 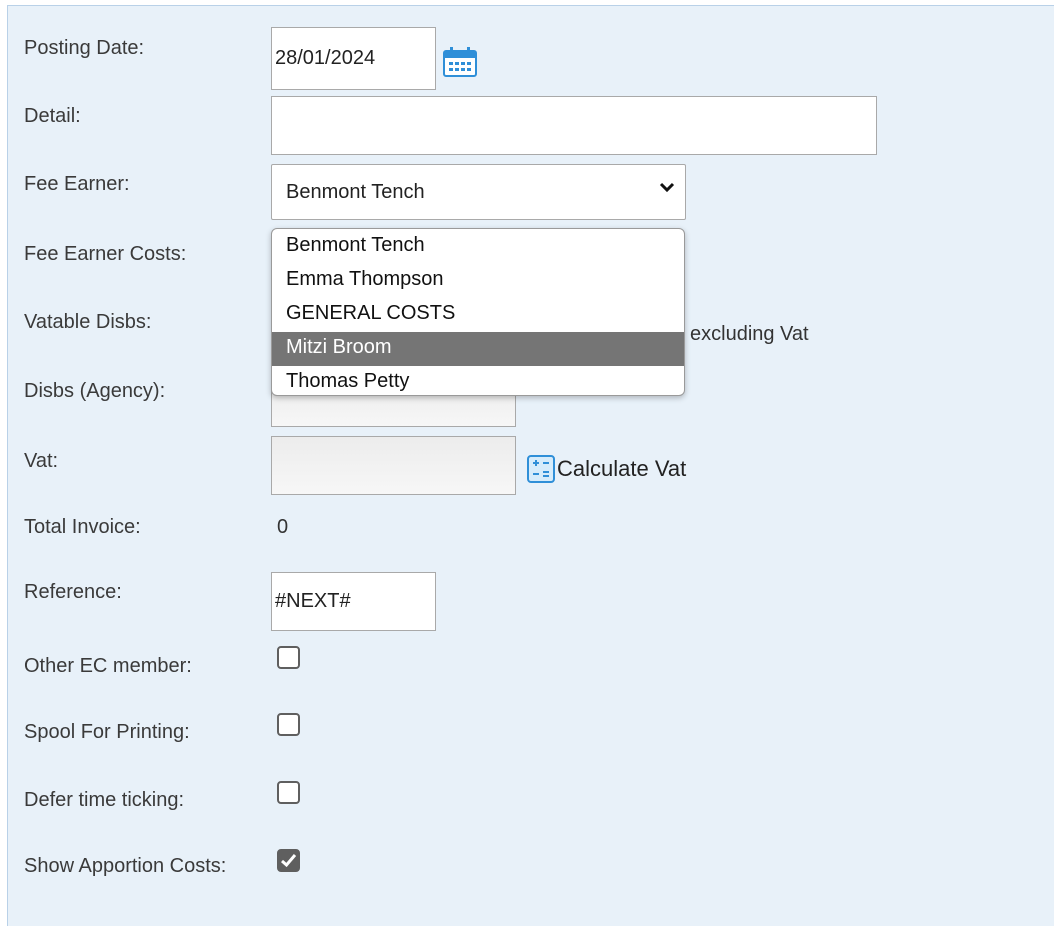 What do you see at coordinates (288, 724) in the screenshot?
I see `spool-for-printing-checkbox` at bounding box center [288, 724].